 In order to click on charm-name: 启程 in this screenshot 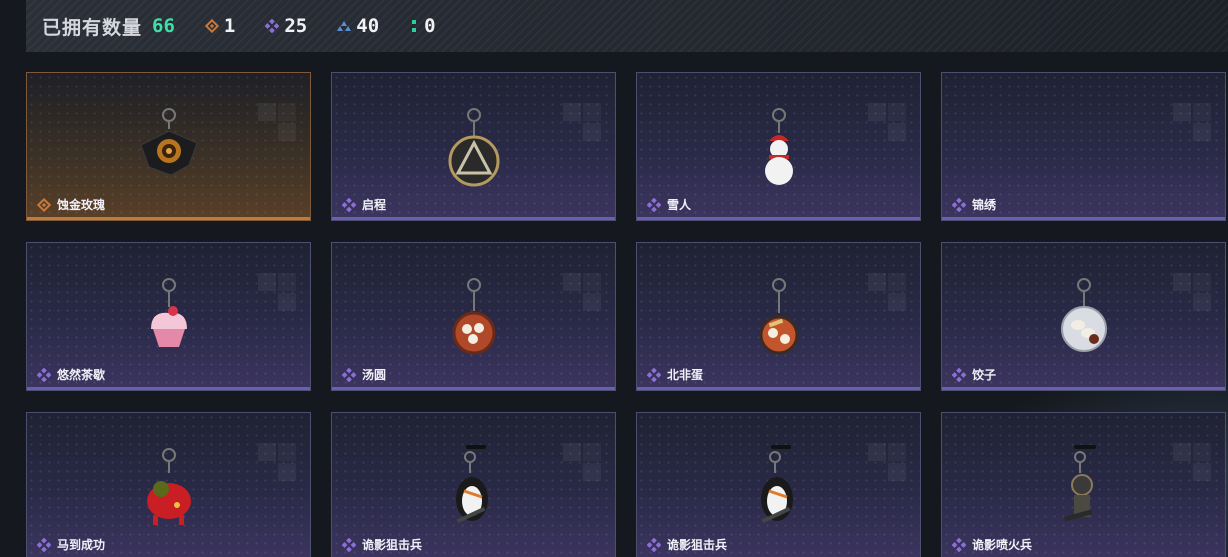, I will do `click(374, 205)`.